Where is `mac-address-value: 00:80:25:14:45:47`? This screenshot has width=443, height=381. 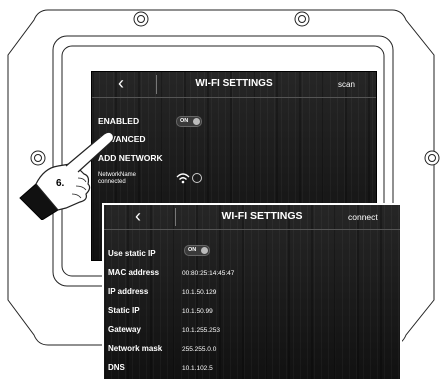 mac-address-value: 00:80:25:14:45:47 is located at coordinates (208, 273).